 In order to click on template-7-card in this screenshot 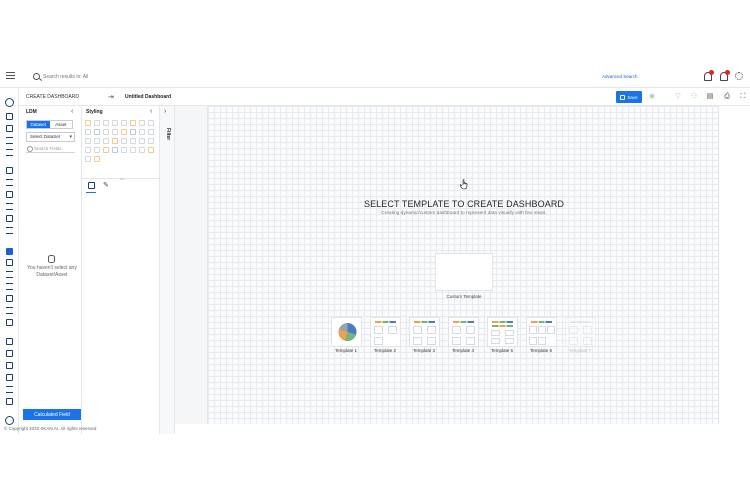, I will do `click(580, 332)`.